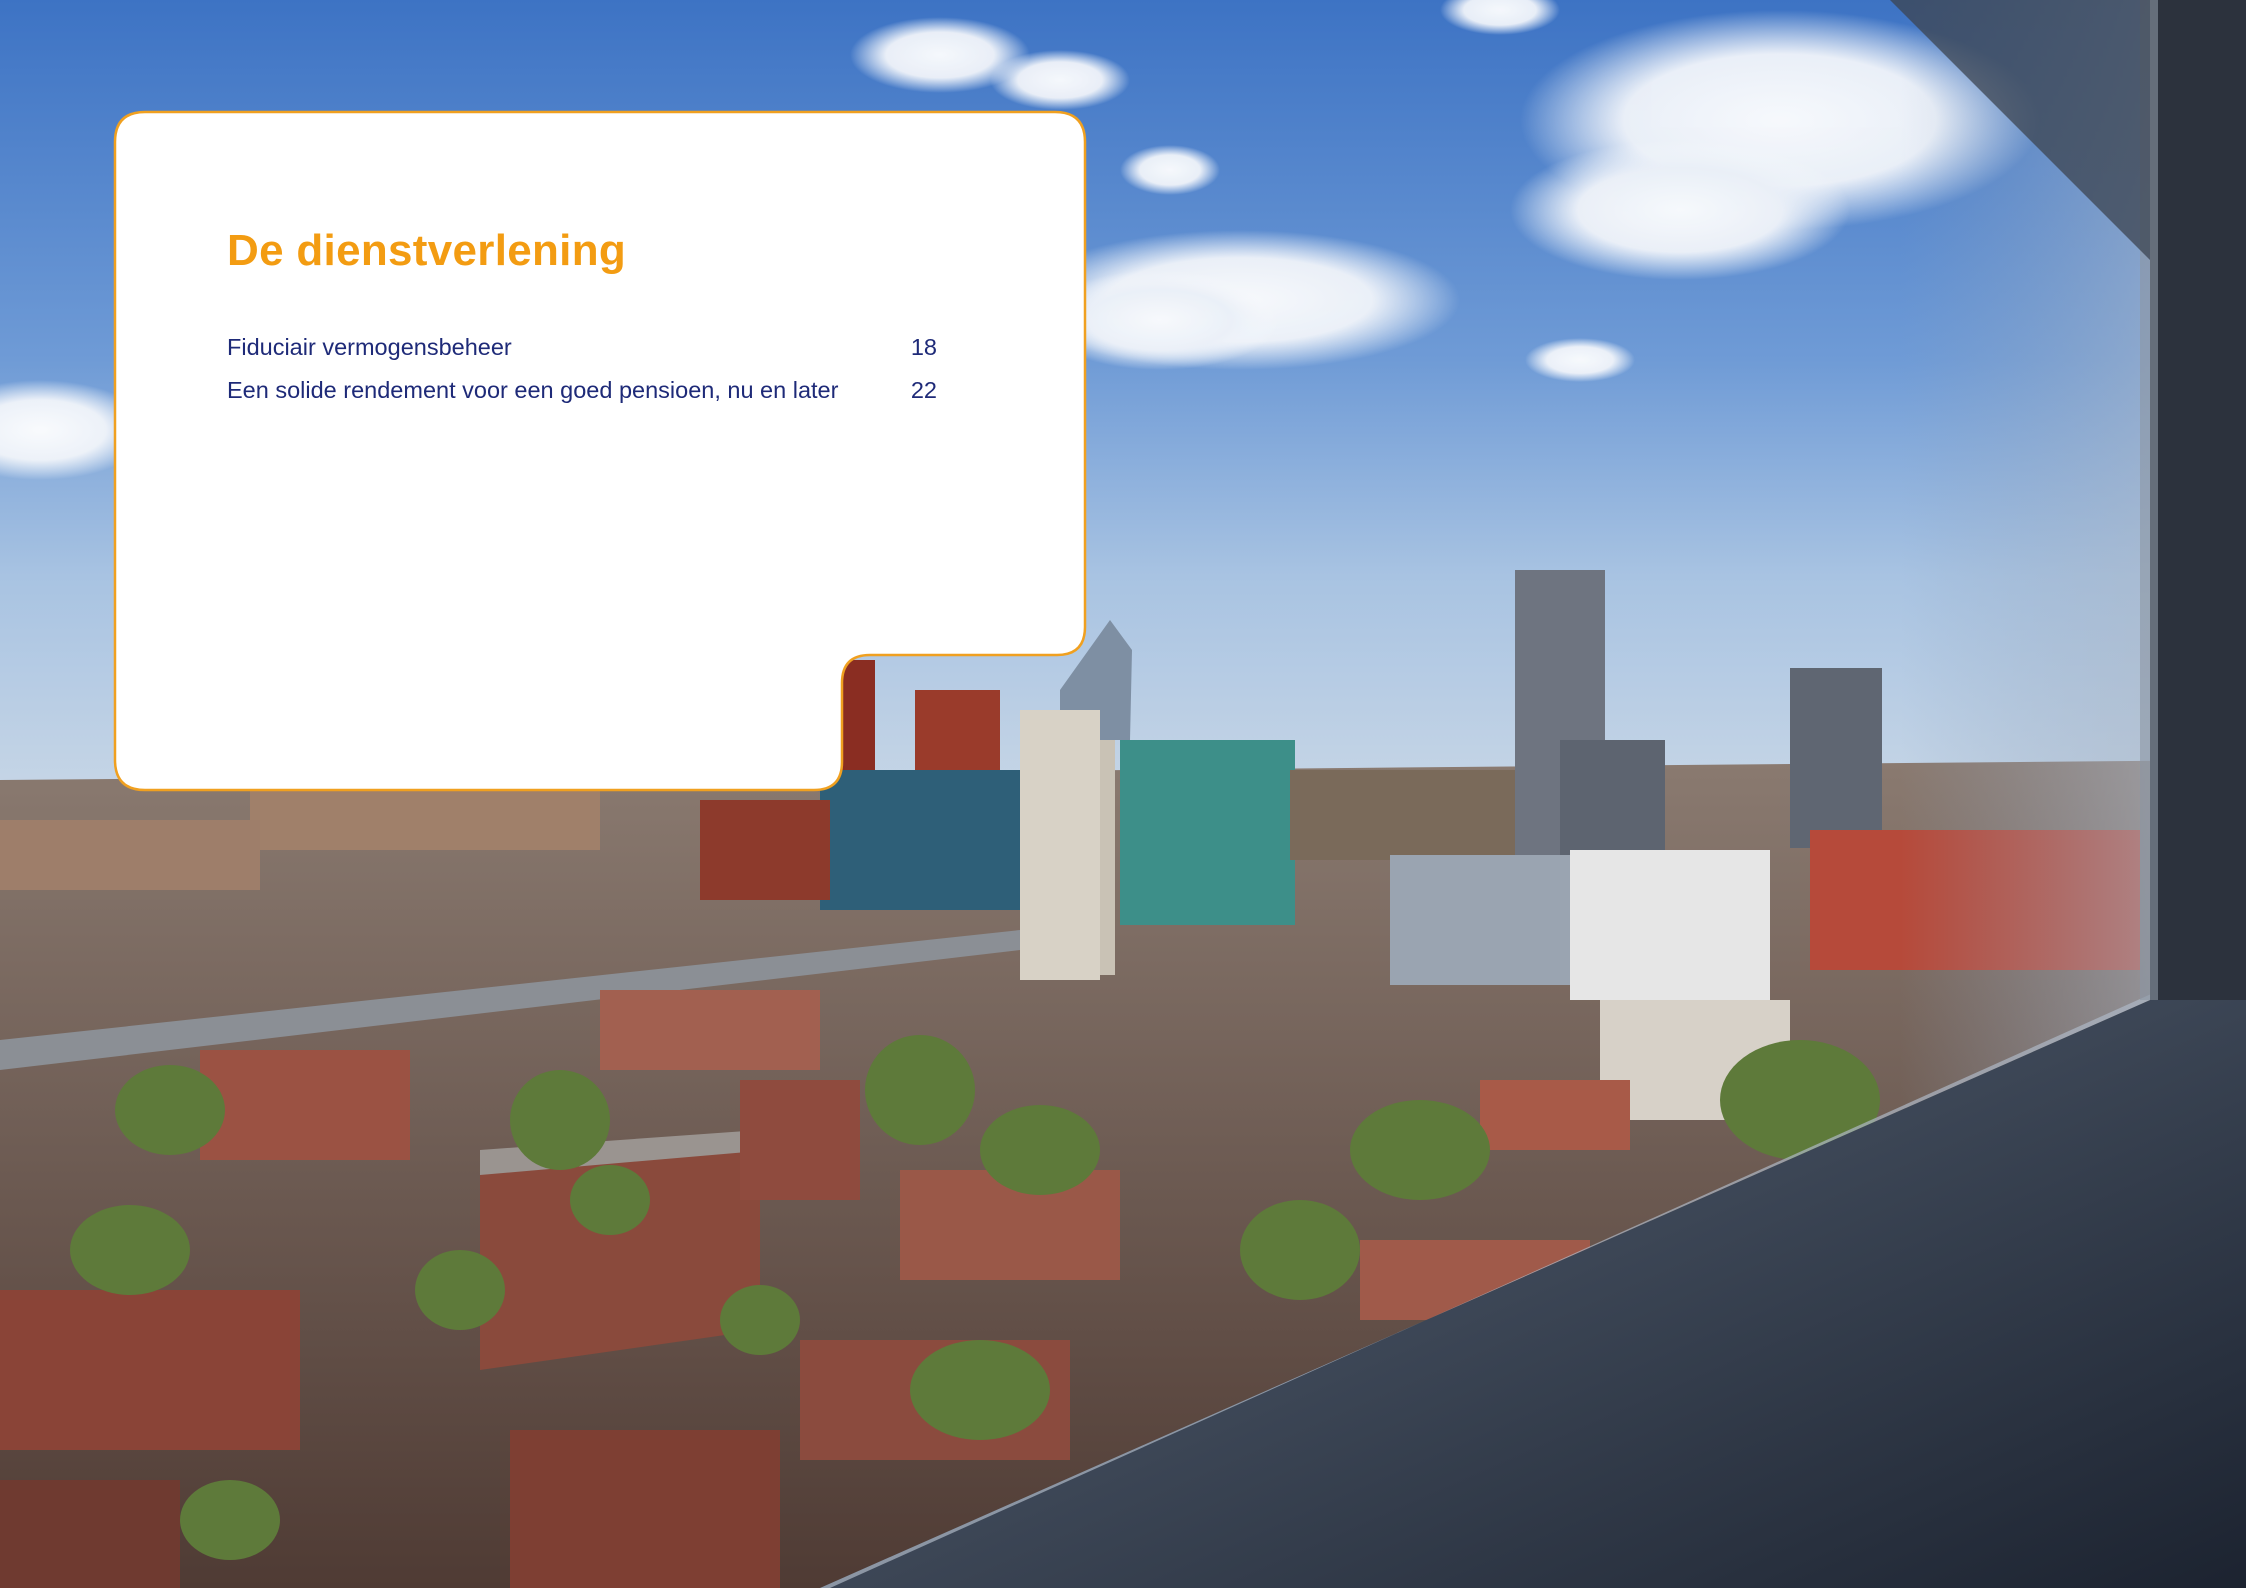 The width and height of the screenshot is (2246, 1588). Describe the element at coordinates (369, 347) in the screenshot. I see `toc-entry-label: Fiduciair vermogensbeheer` at that location.